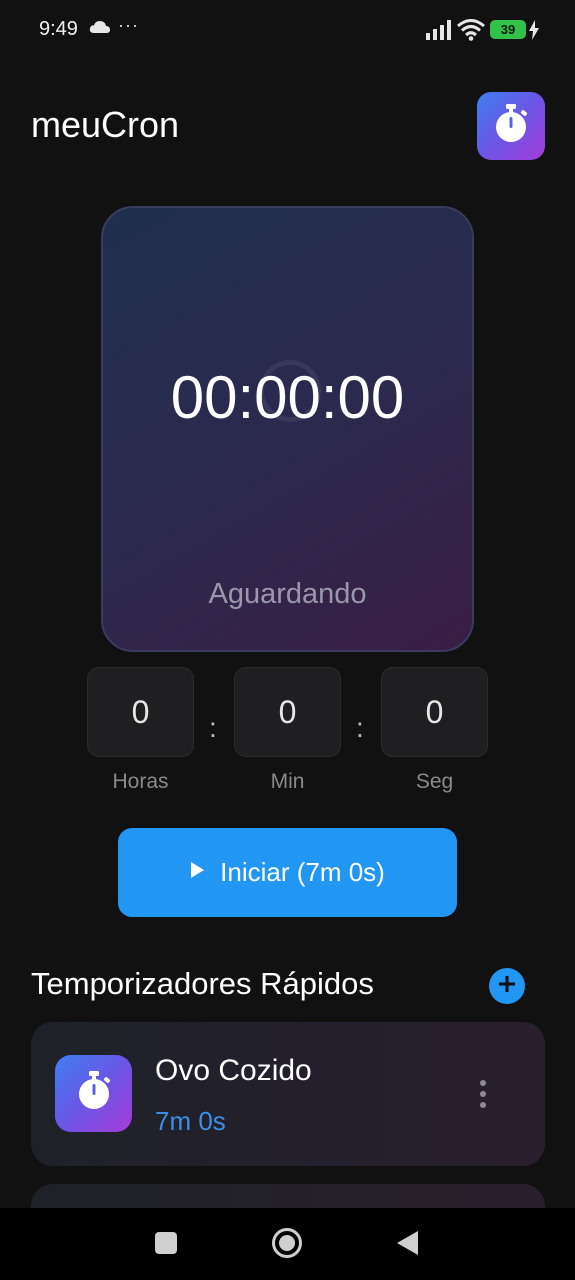 Image resolution: width=575 pixels, height=1280 pixels. Describe the element at coordinates (434, 781) in the screenshot. I see `seconds-label: Seg` at that location.